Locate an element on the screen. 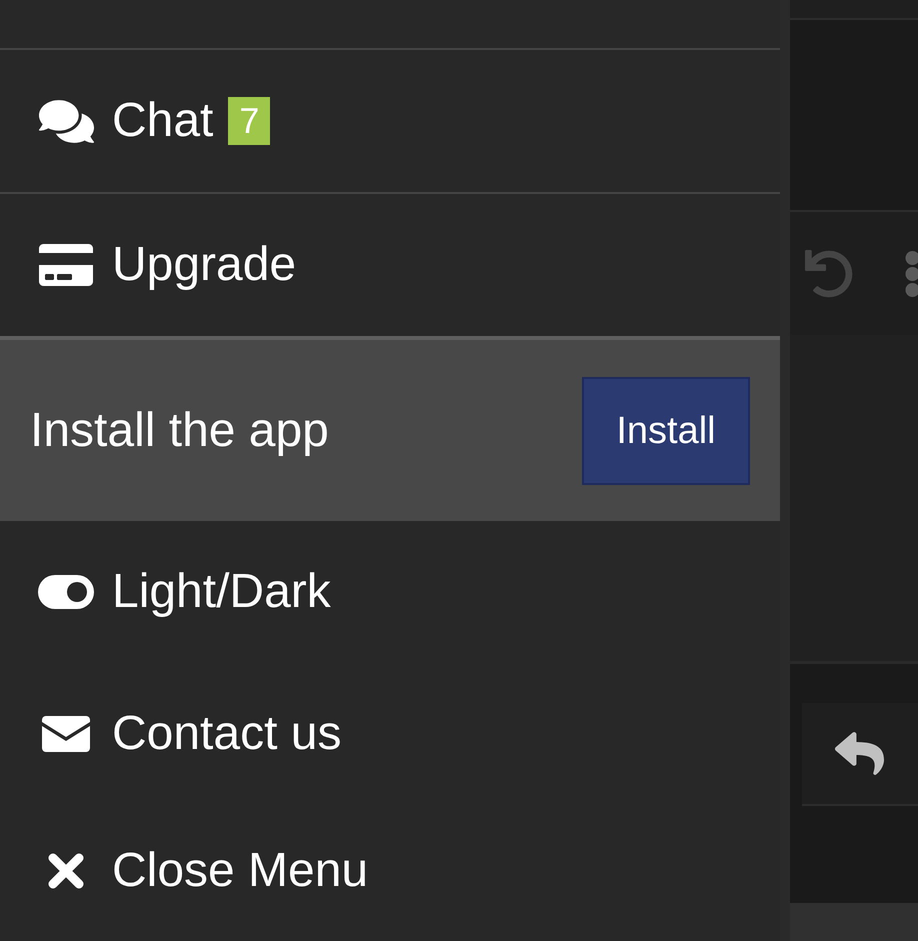 This screenshot has width=918, height=941. count-badge: 7 is located at coordinates (249, 121).